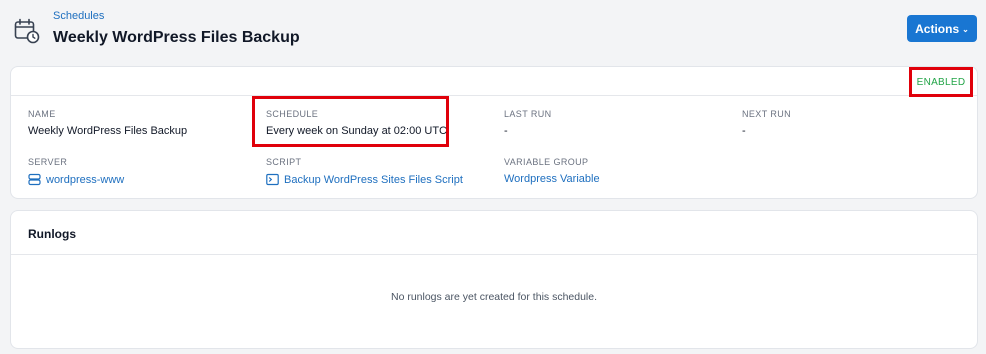 The width and height of the screenshot is (986, 354). I want to click on server-value: wordpress-www, so click(85, 179).